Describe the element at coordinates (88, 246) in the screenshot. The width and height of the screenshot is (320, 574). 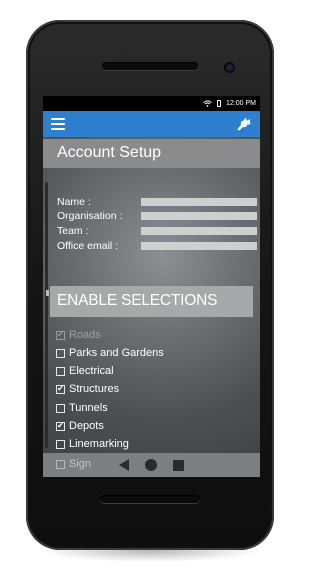
I see `office-email-label: Office email :` at that location.